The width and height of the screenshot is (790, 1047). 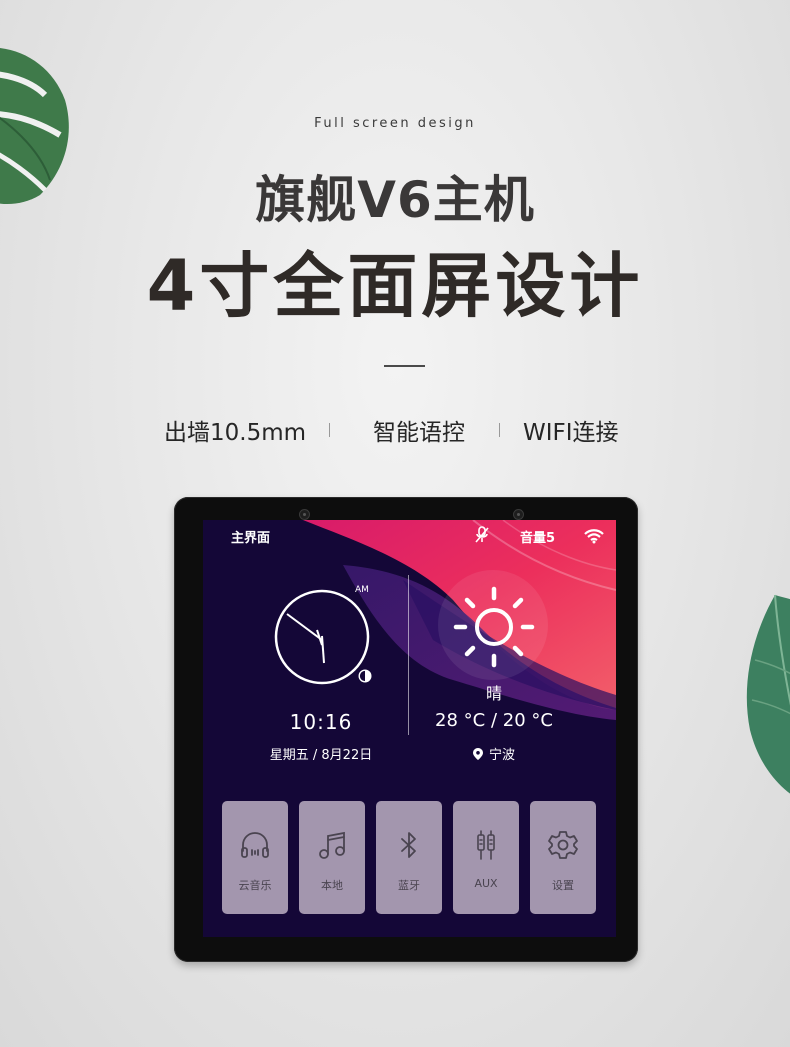 I want to click on minute-hand, so click(x=304, y=627).